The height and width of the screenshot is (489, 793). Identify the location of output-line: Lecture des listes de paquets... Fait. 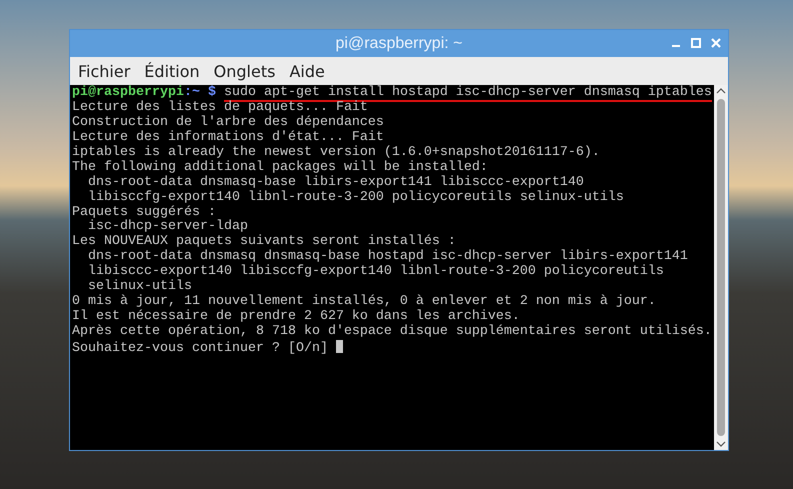
(220, 107).